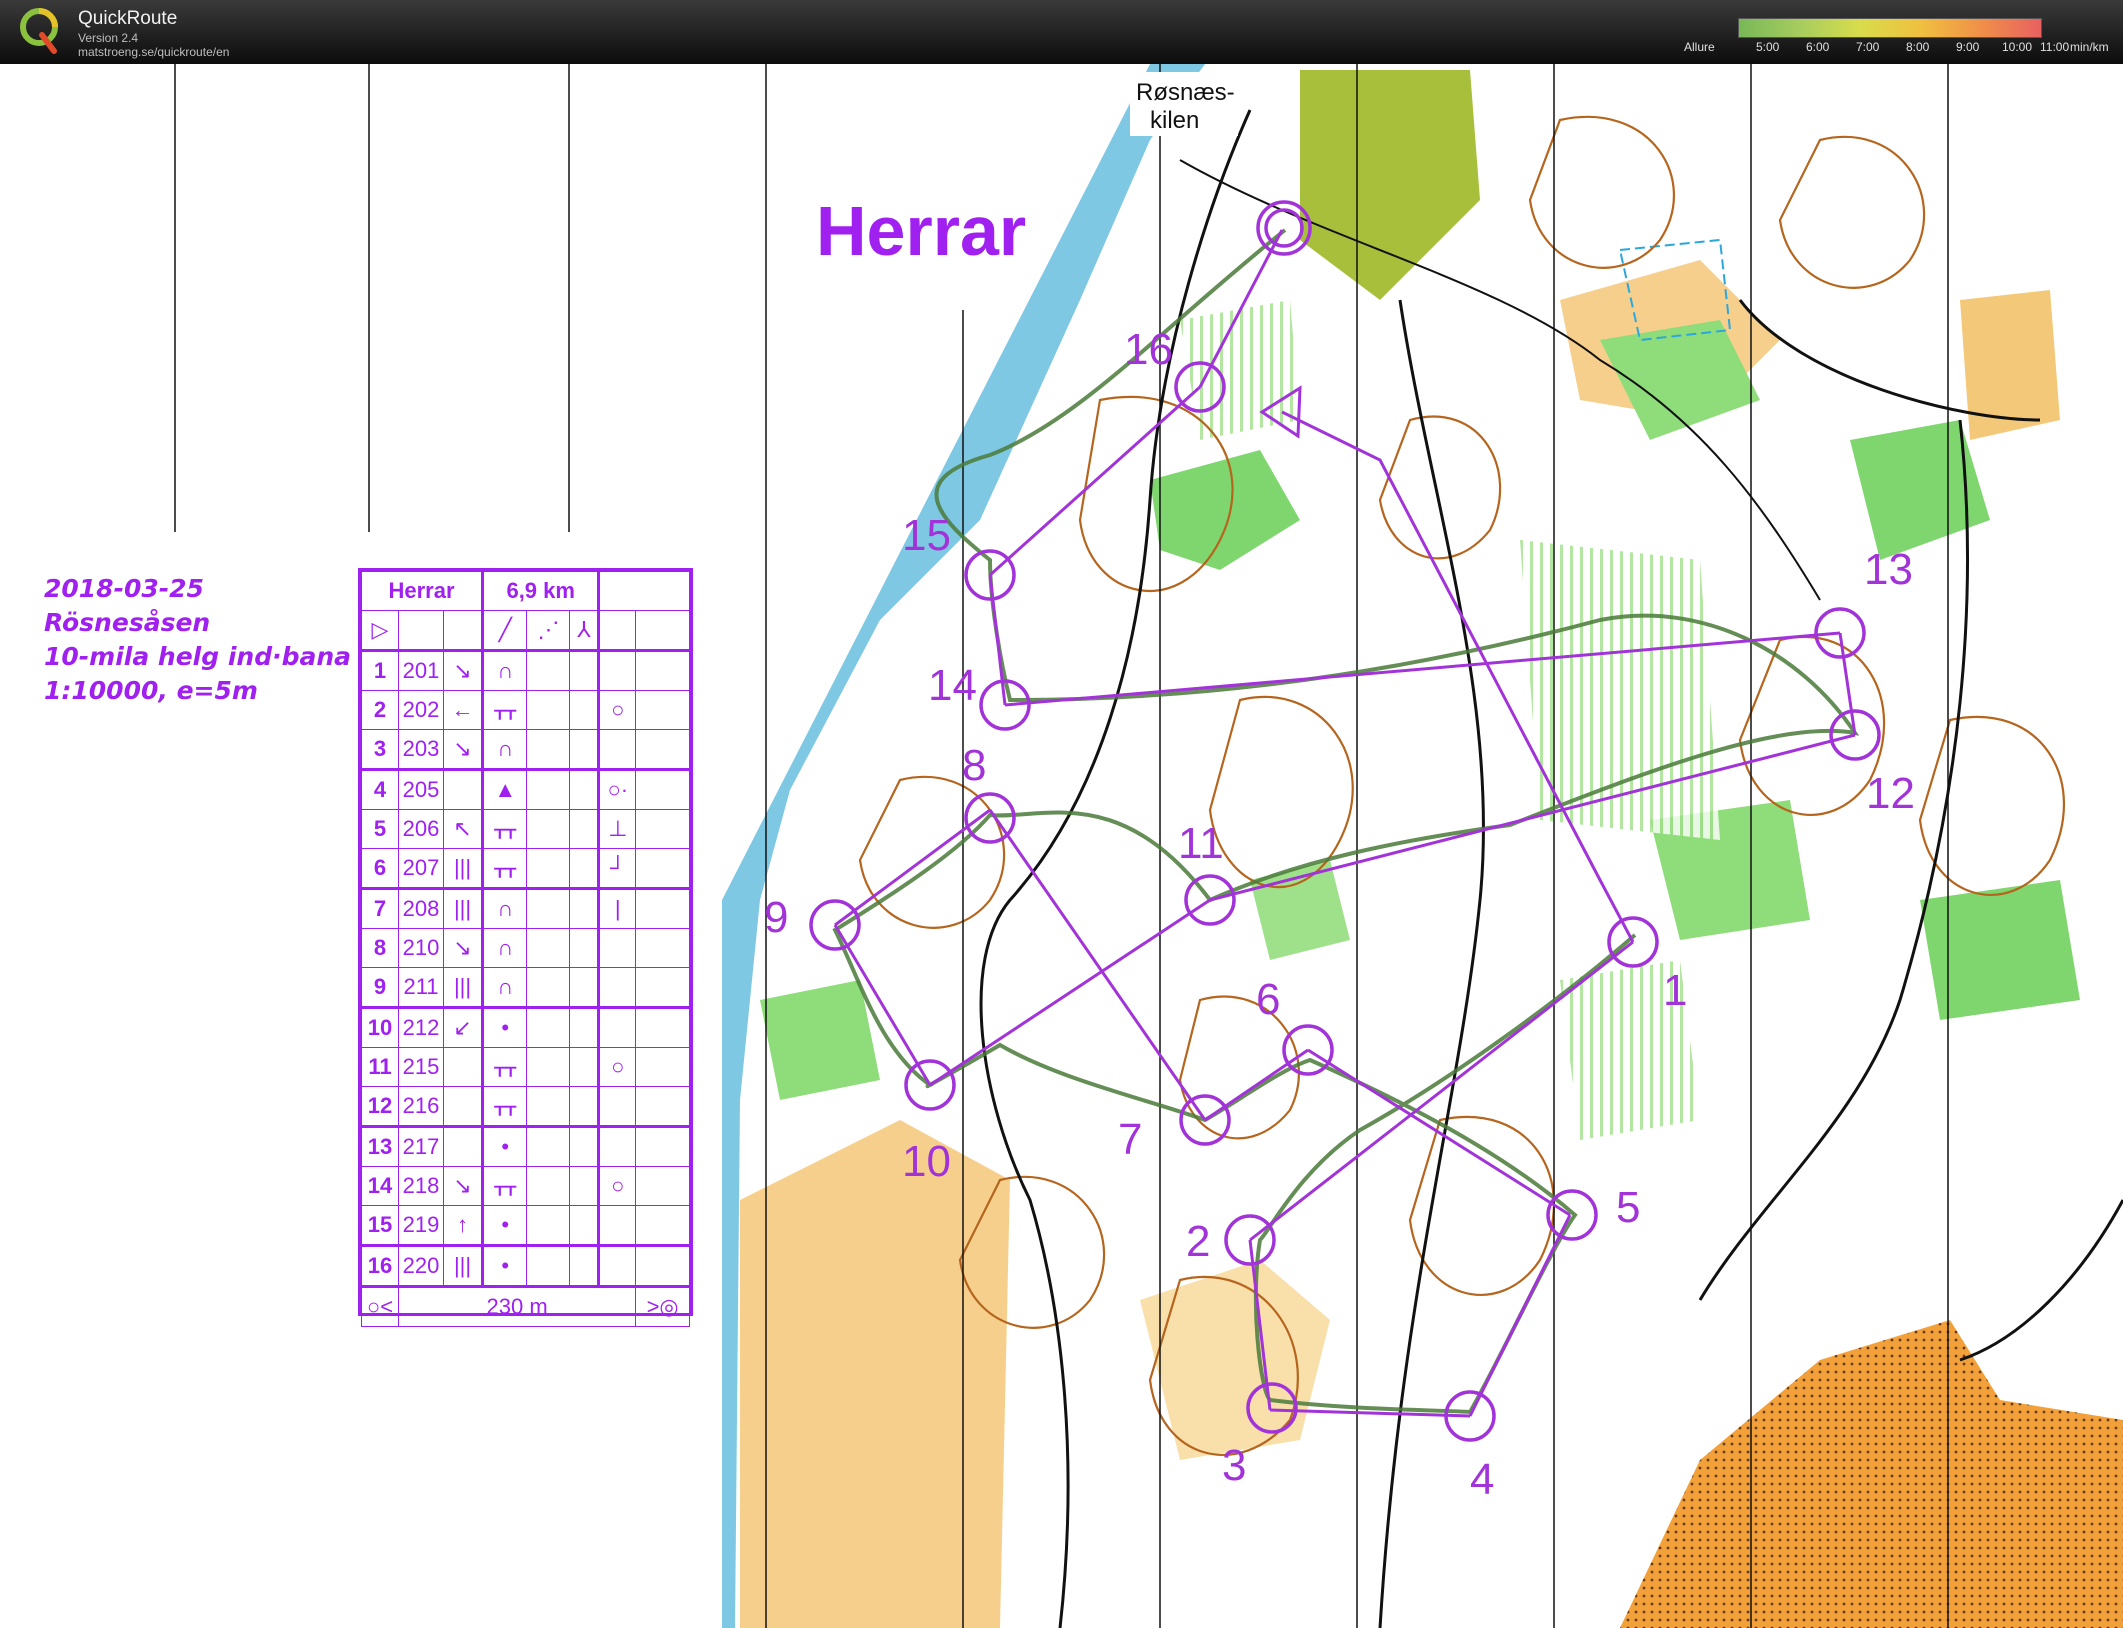 Image resolution: width=2123 pixels, height=1628 pixels. What do you see at coordinates (380, 670) in the screenshot?
I see `cd-control-number: 1` at bounding box center [380, 670].